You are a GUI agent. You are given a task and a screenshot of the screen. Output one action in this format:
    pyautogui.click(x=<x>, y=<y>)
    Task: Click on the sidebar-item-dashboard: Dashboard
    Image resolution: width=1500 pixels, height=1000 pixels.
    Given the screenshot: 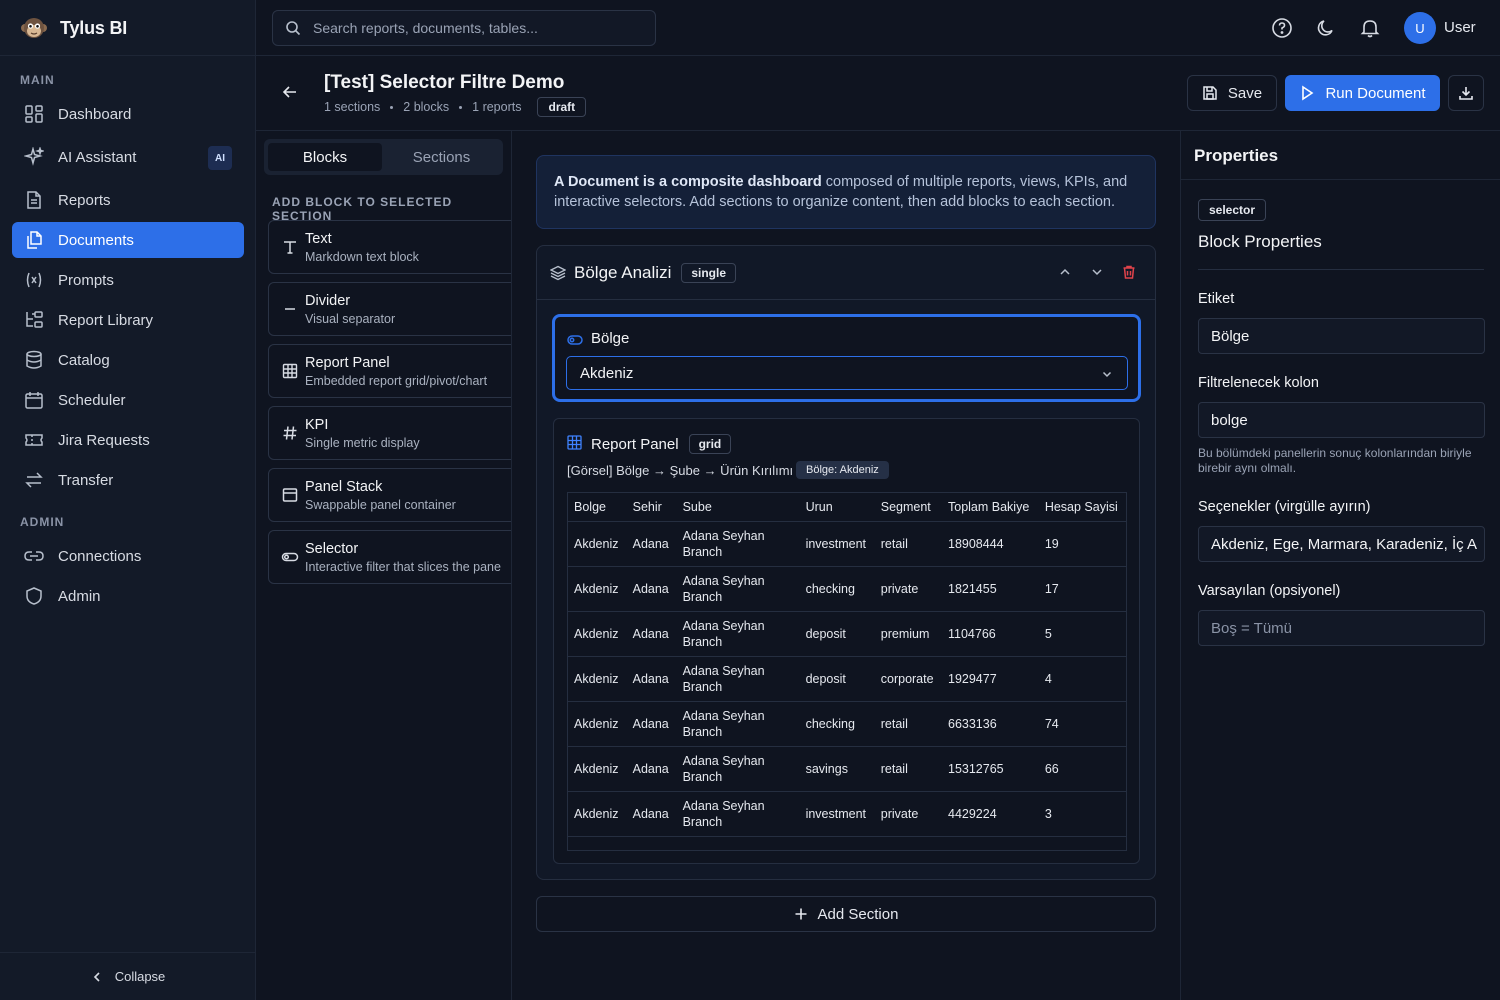 What is the action you would take?
    pyautogui.click(x=128, y=114)
    